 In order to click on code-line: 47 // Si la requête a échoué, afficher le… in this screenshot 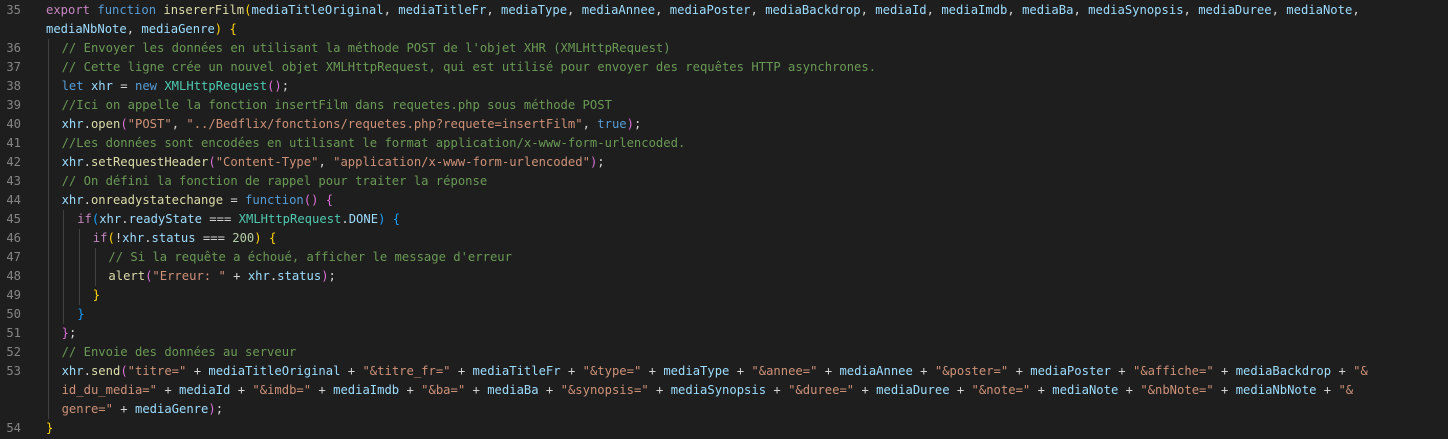, I will do `click(724, 257)`.